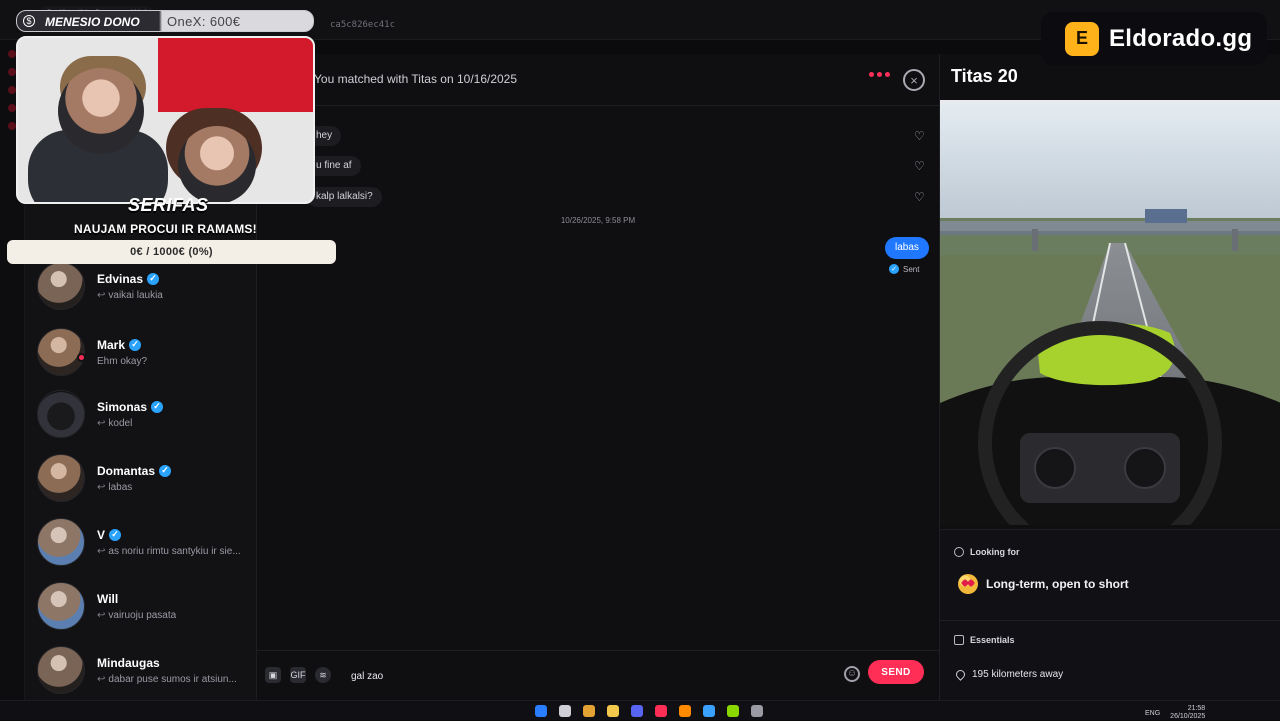  What do you see at coordinates (757, 711) in the screenshot?
I see `settings-icon` at bounding box center [757, 711].